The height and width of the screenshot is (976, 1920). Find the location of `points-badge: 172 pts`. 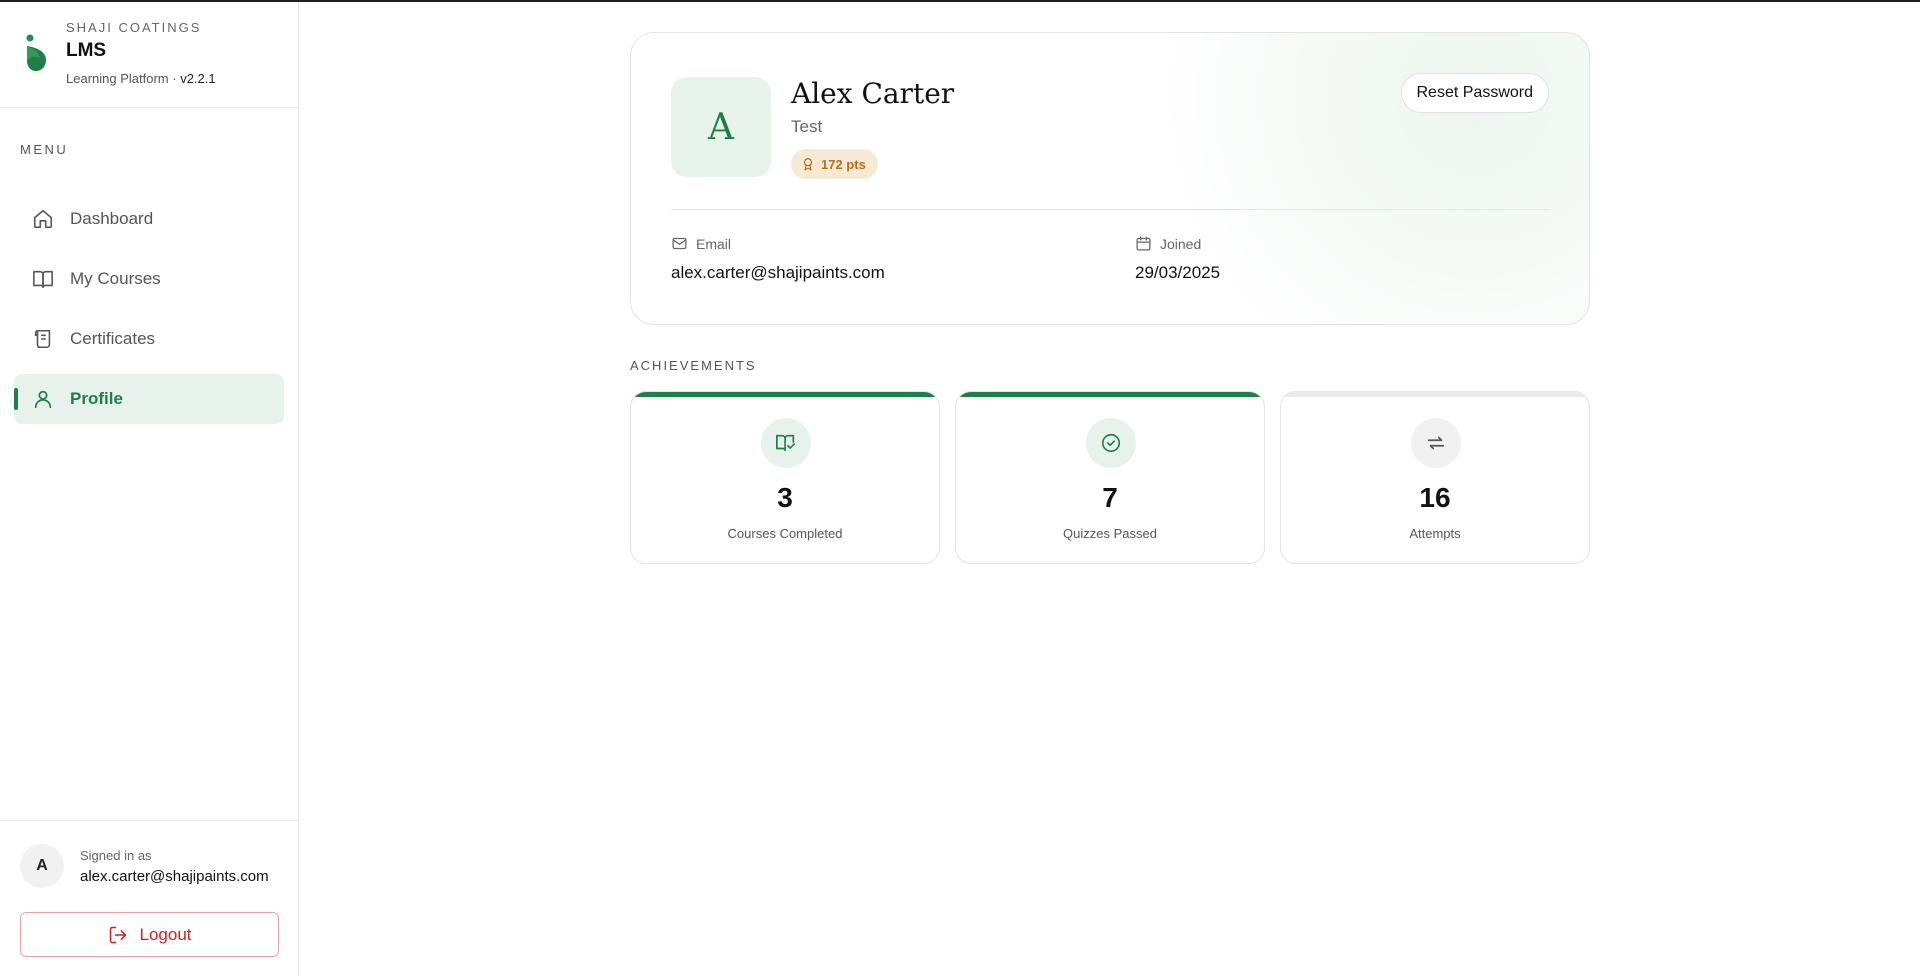

points-badge: 172 pts is located at coordinates (834, 164).